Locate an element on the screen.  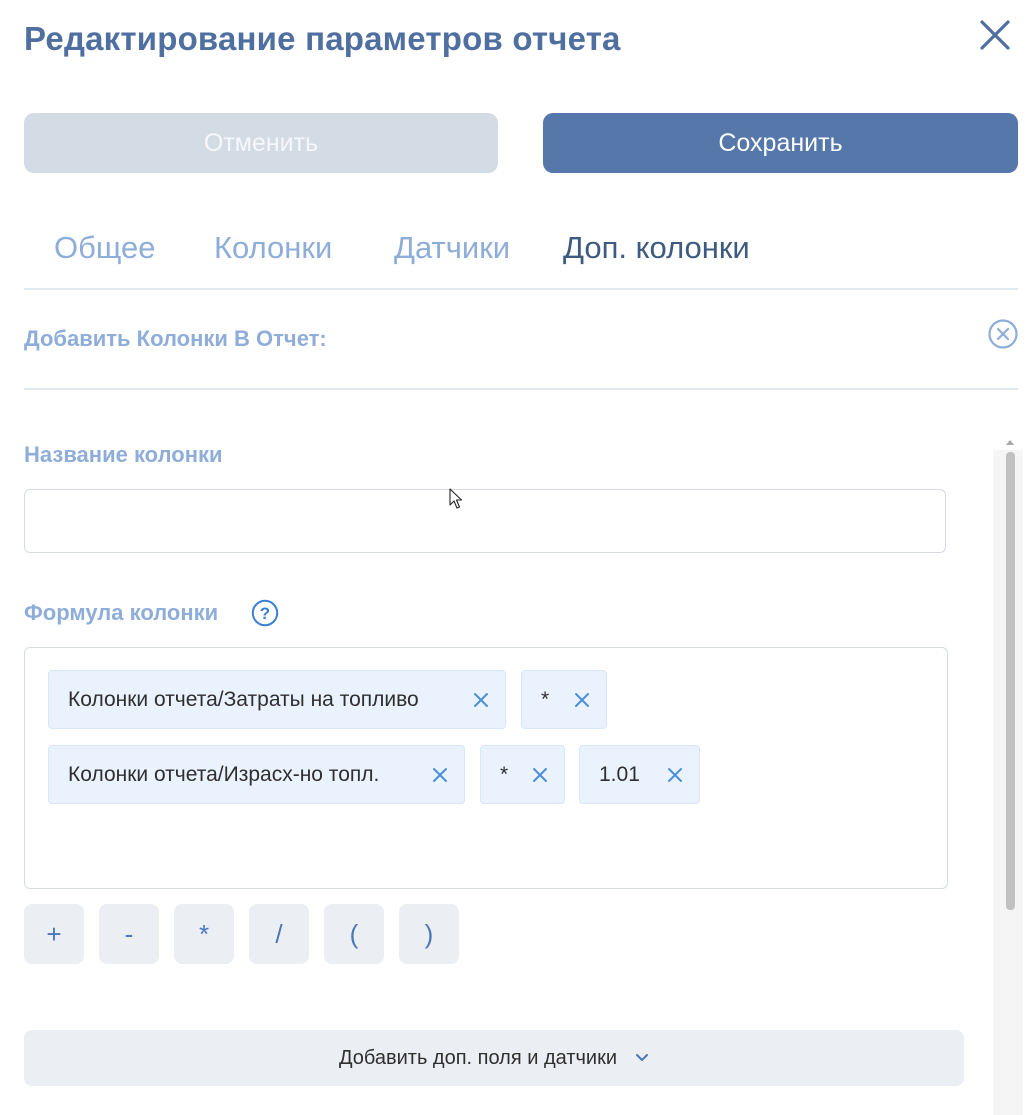
operator-plus-button: + is located at coordinates (54, 934).